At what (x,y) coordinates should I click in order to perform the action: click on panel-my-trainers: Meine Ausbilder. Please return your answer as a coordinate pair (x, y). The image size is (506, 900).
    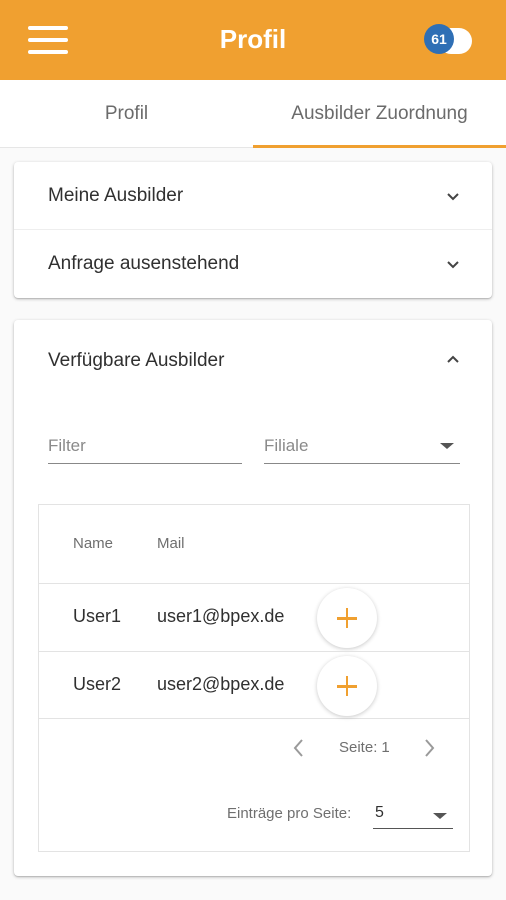
    Looking at the image, I should click on (253, 196).